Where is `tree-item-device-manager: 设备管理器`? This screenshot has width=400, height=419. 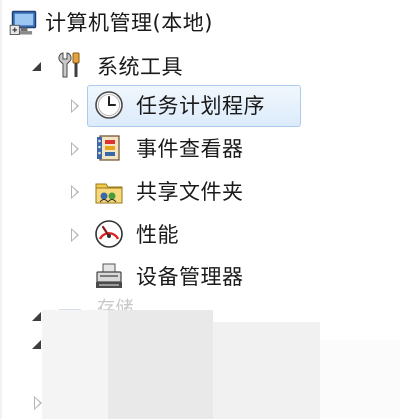
tree-item-device-manager: 设备管理器 is located at coordinates (200, 276).